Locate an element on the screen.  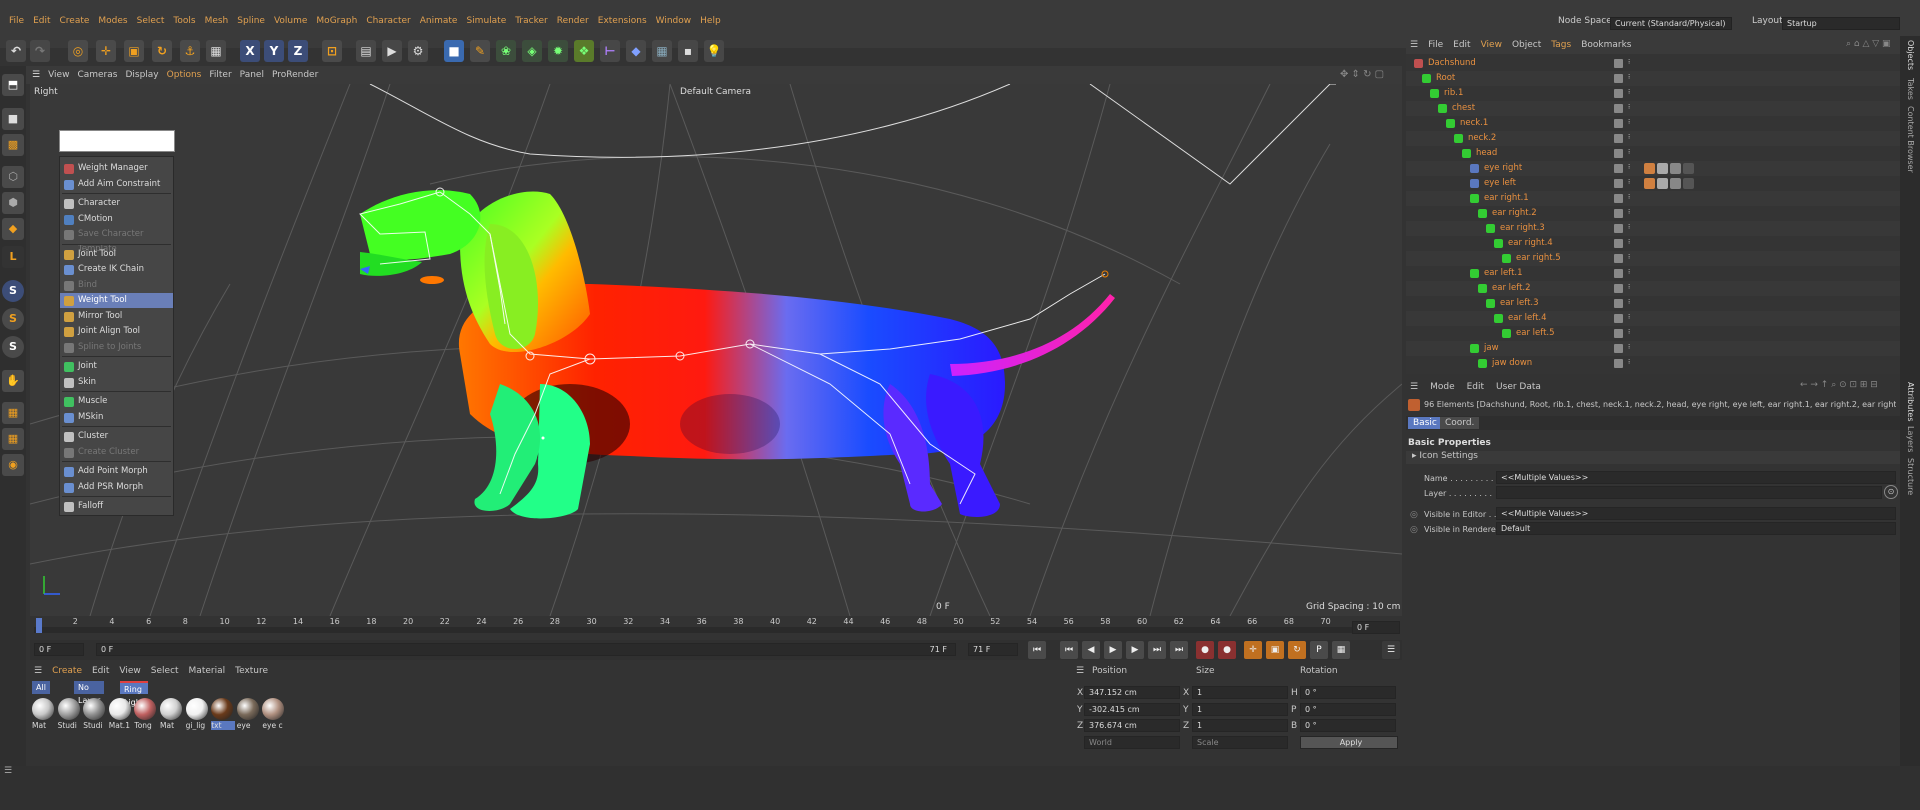
next-frame-icon: ▶ is located at coordinates (1135, 650).